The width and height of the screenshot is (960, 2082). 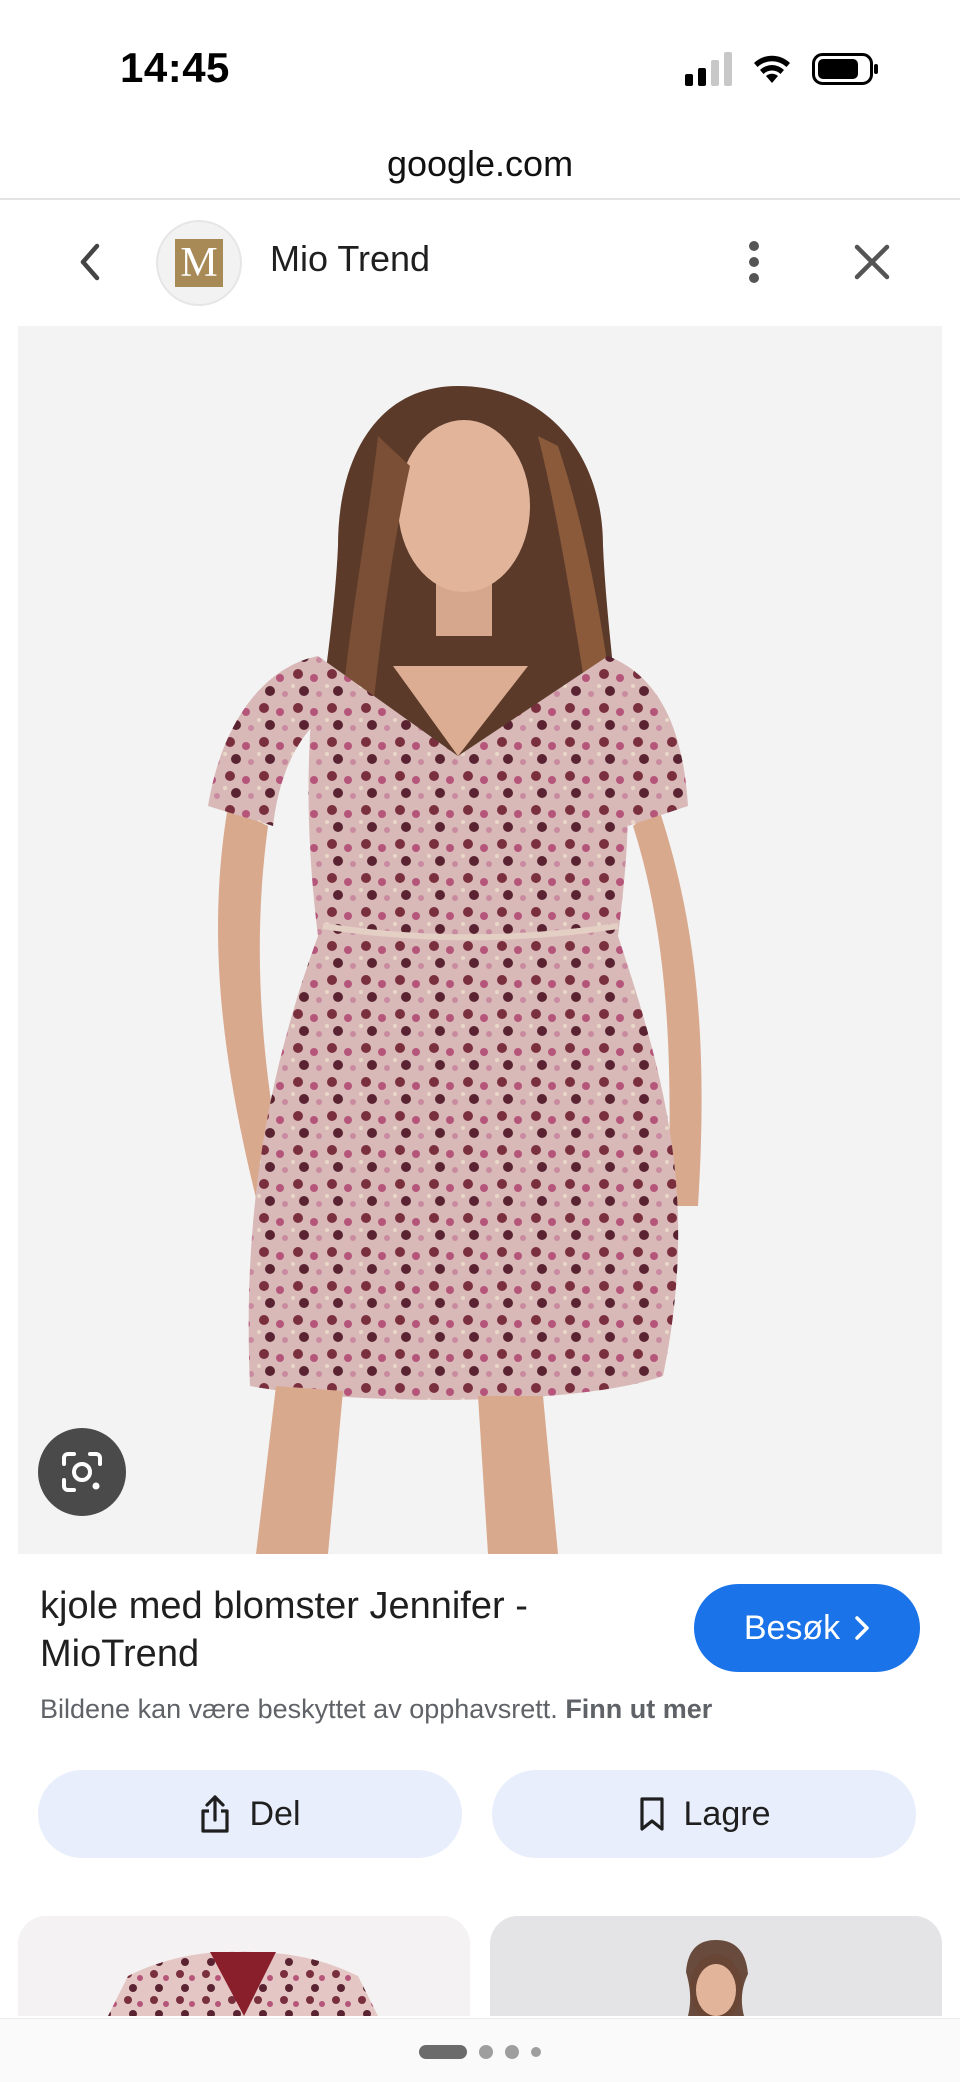 I want to click on back-button, so click(x=90, y=262).